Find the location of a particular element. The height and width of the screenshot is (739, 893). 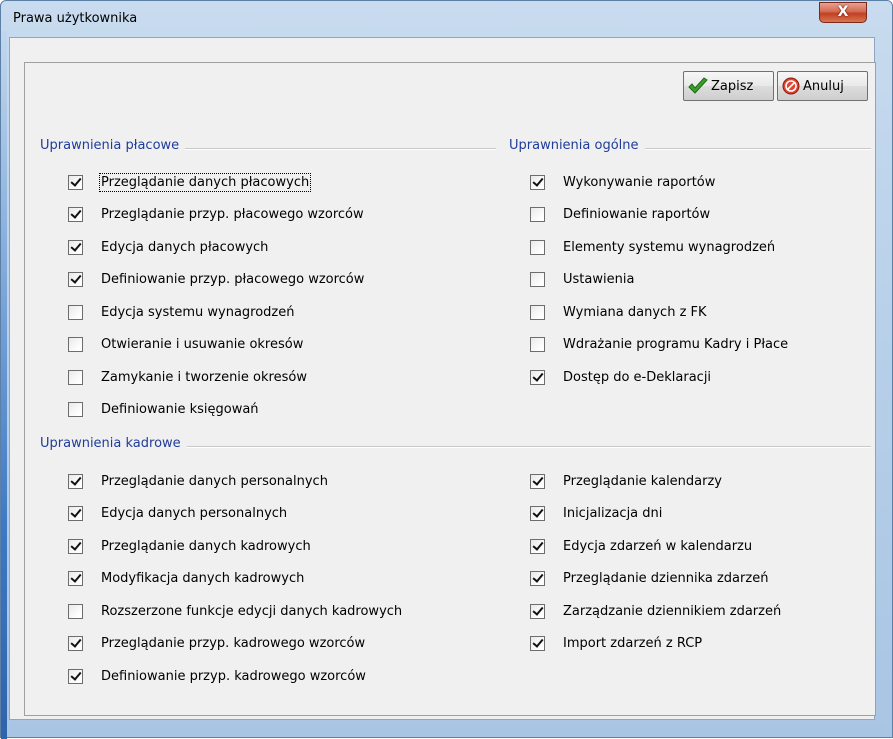

permission-checkbox-row: Zamykanie i tworzenie okresów is located at coordinates (187, 377).